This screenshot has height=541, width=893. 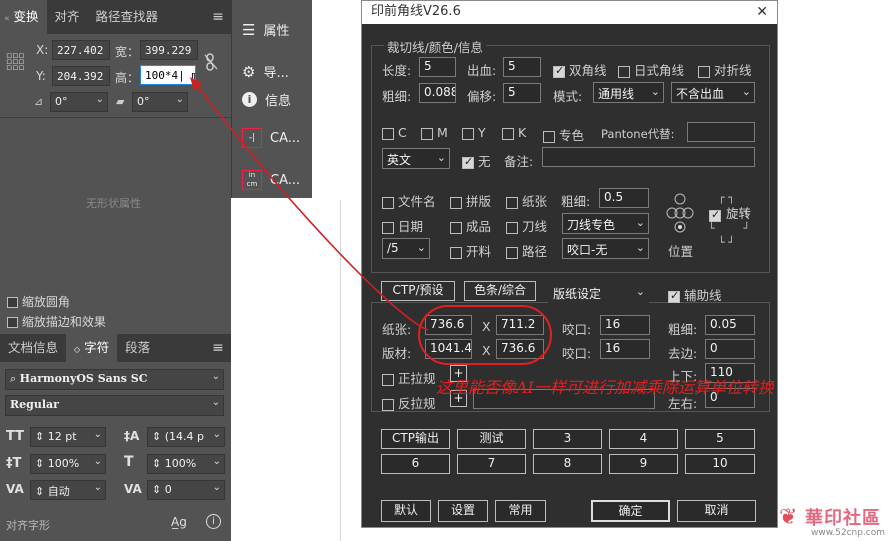 What do you see at coordinates (418, 291) in the screenshot?
I see `ctp-preset-button: CTP/预设` at bounding box center [418, 291].